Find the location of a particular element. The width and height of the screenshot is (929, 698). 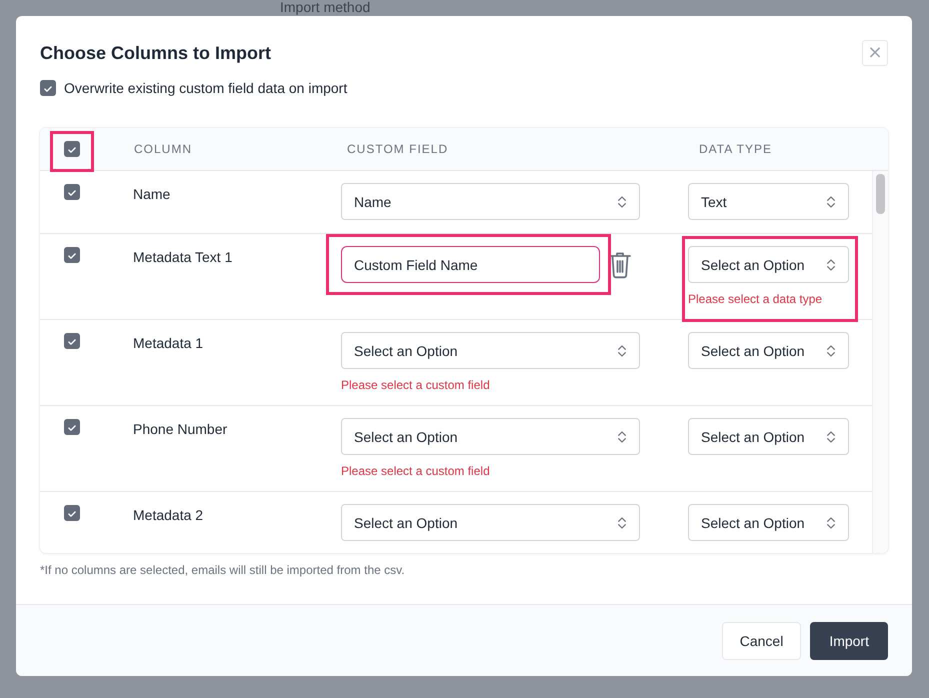

error-message: Please select a data type is located at coordinates (756, 299).